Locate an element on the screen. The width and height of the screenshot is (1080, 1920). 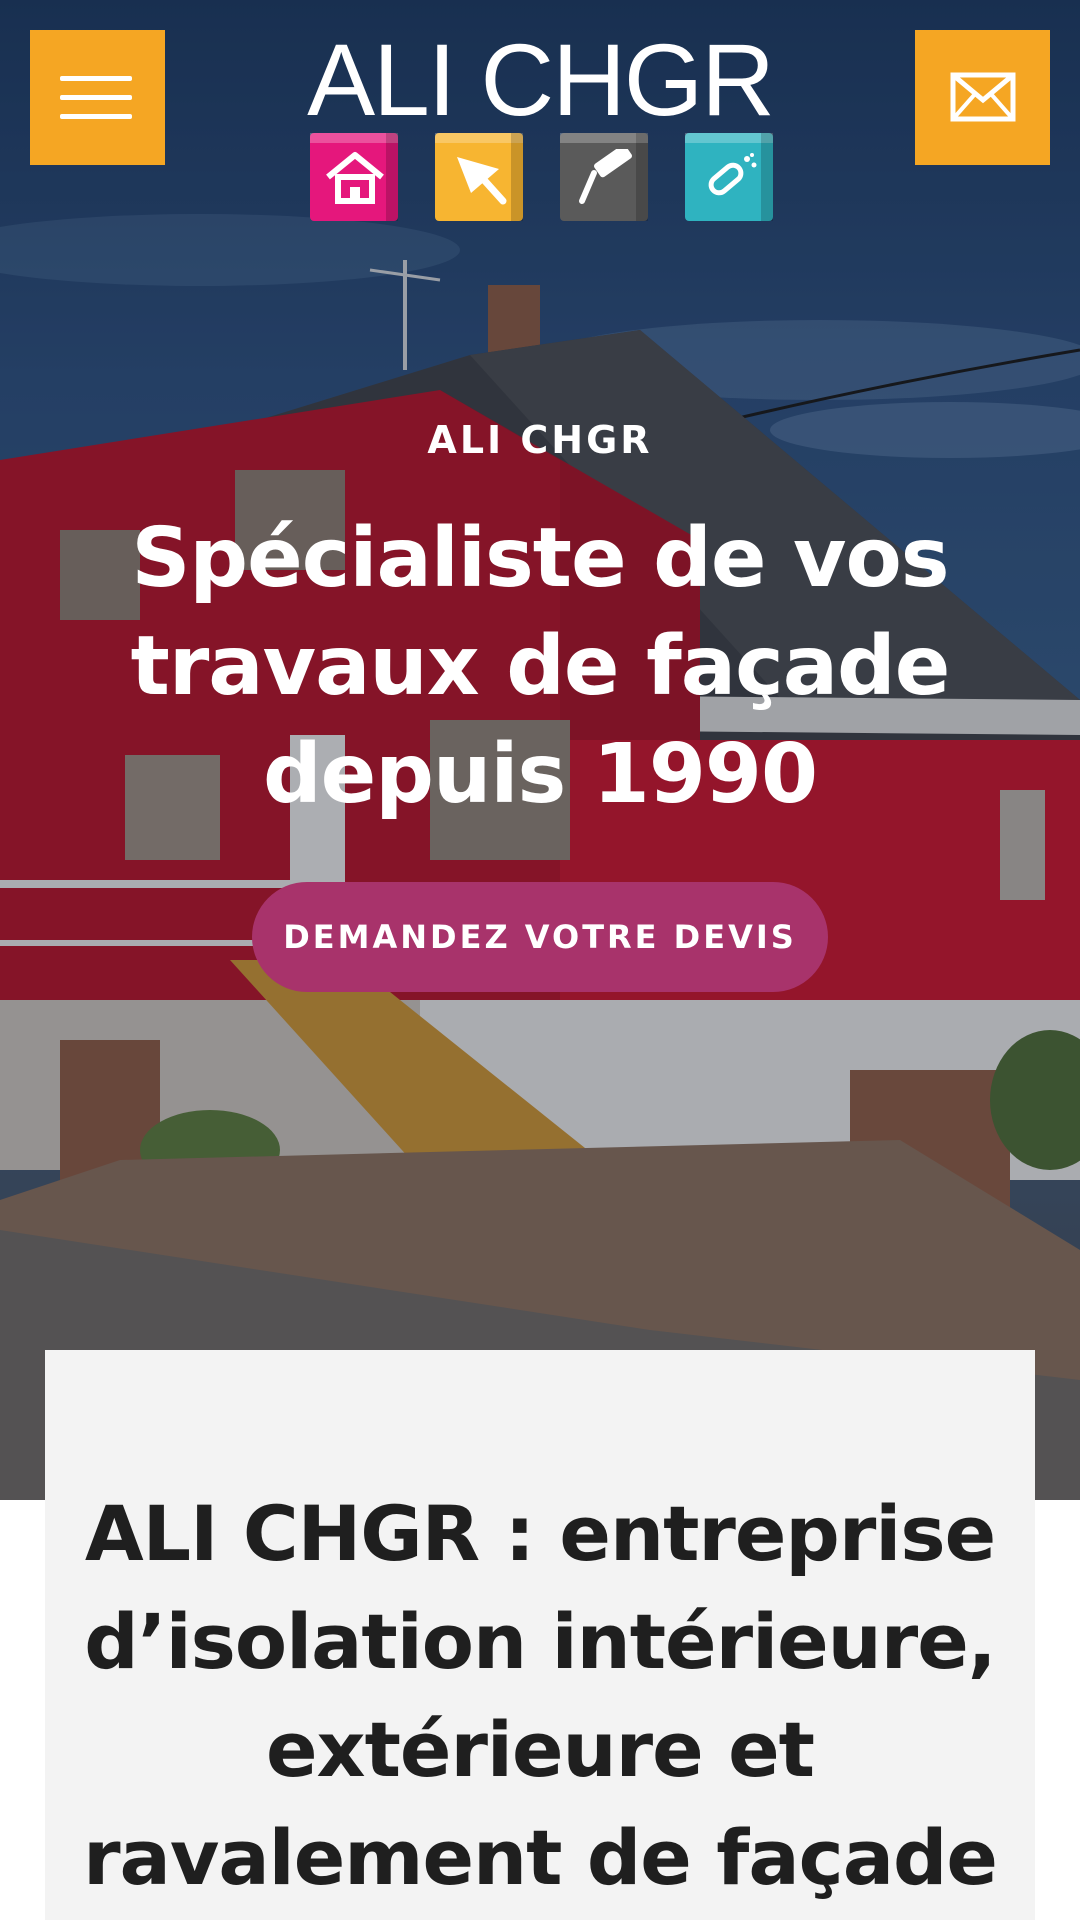
contact-mail-button is located at coordinates (982, 97).